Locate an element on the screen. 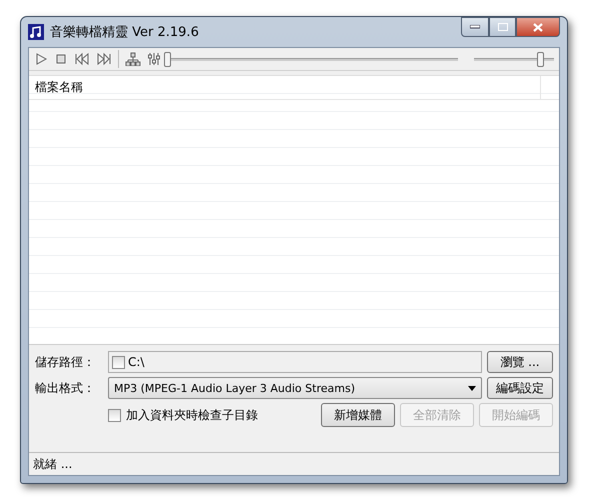 The image size is (590, 502). close-icon is located at coordinates (538, 27).